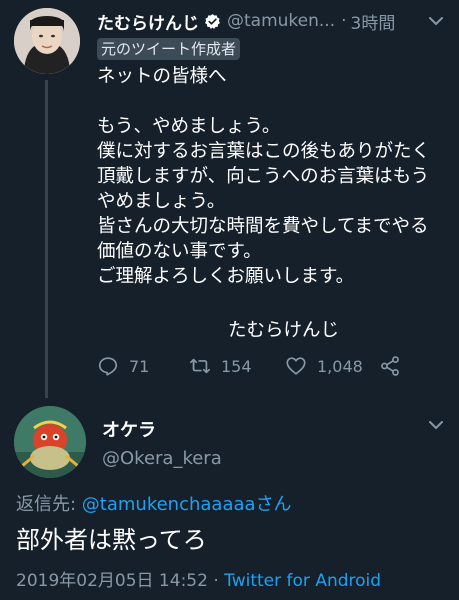 The height and width of the screenshot is (600, 459). I want to click on author-handle: @Okera_kera, so click(162, 458).